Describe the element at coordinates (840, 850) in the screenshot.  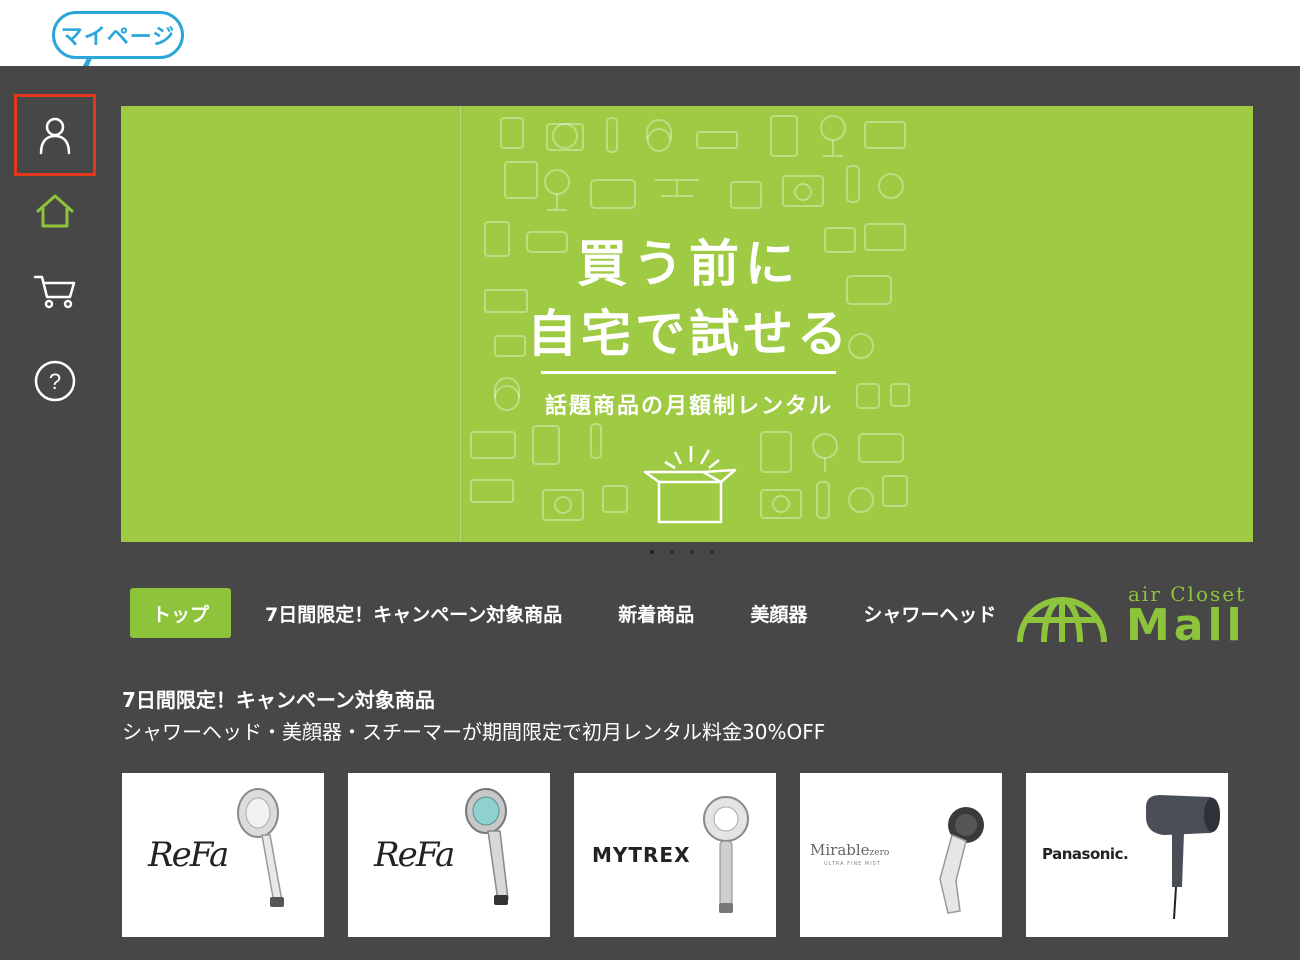
I see `brand-name: Mirable` at that location.